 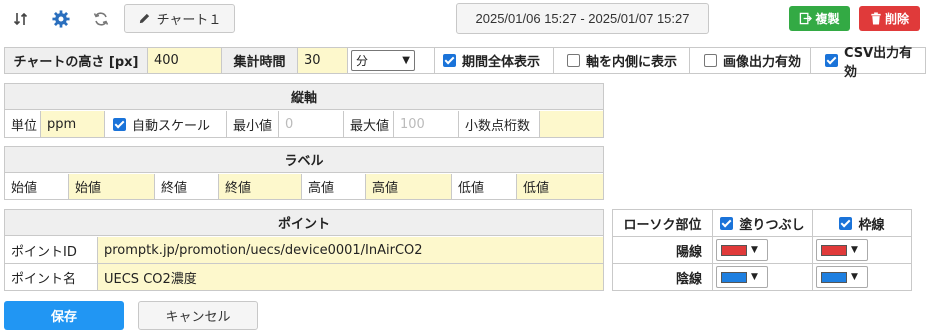 What do you see at coordinates (260, 60) in the screenshot?
I see `interval-label: 集計時間` at bounding box center [260, 60].